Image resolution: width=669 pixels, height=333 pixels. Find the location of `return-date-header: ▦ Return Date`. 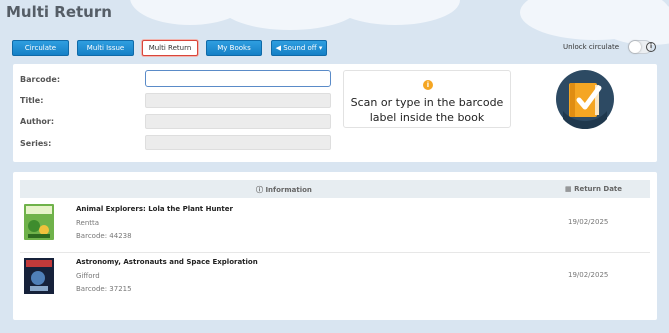

return-date-header: ▦ Return Date is located at coordinates (594, 189).